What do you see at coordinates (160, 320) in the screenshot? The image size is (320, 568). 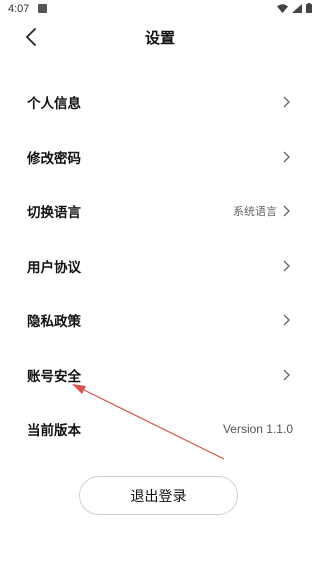 I see `settings-item-privacy-policy: 隐私政策` at bounding box center [160, 320].